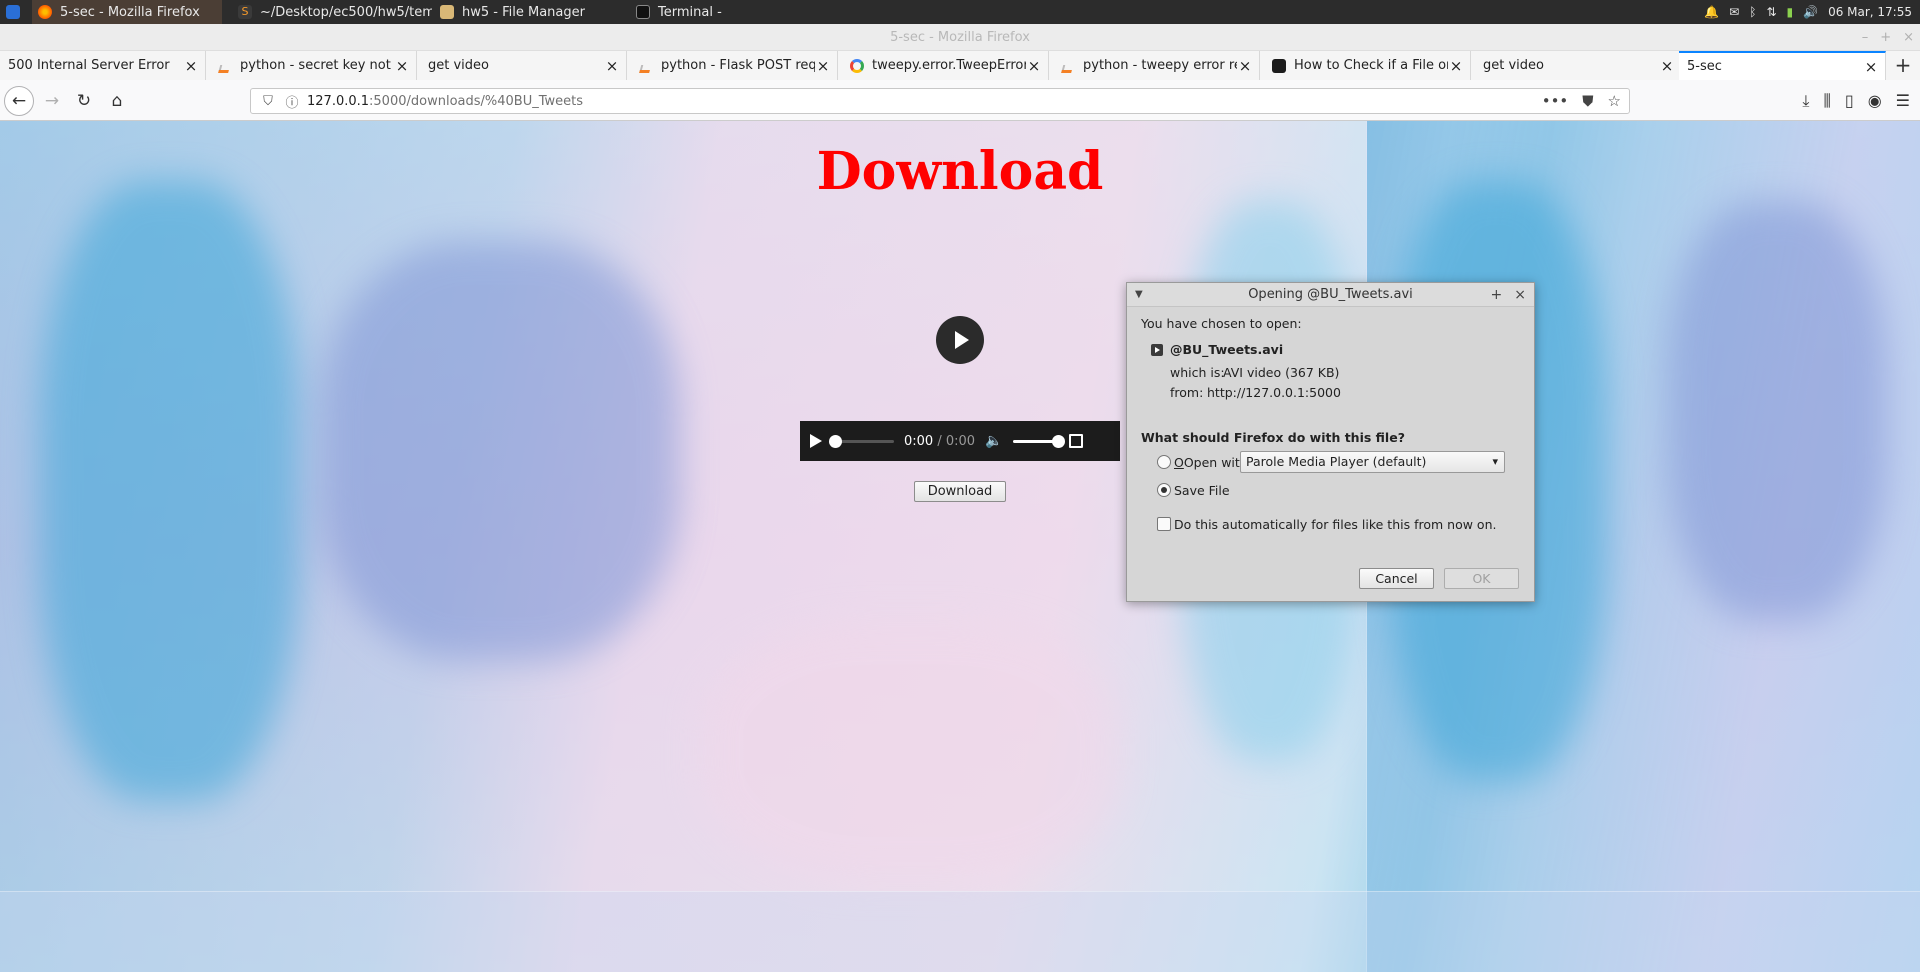  I want to click on forward-button: →, so click(52, 101).